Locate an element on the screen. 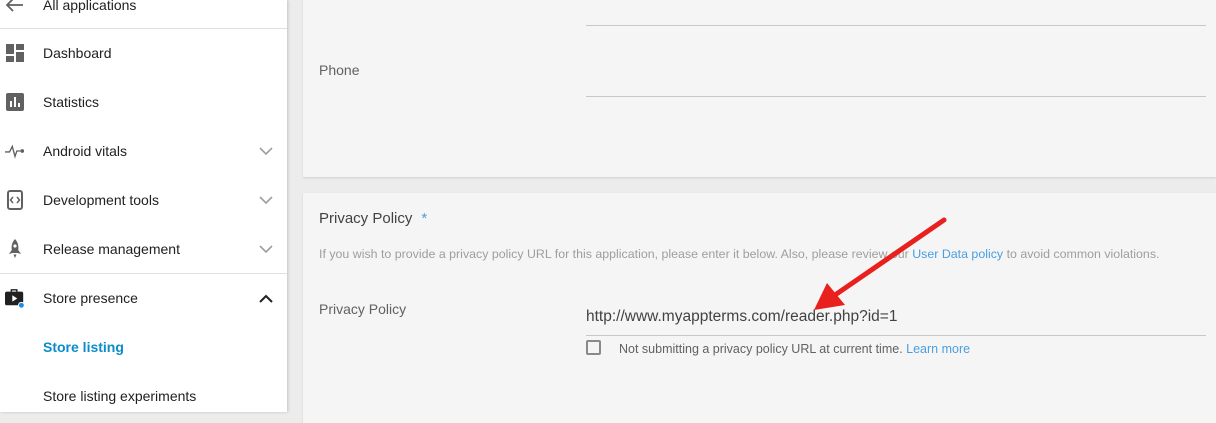 The height and width of the screenshot is (423, 1216). sidebar-subitem-store-listing: Store listing is located at coordinates (143, 347).